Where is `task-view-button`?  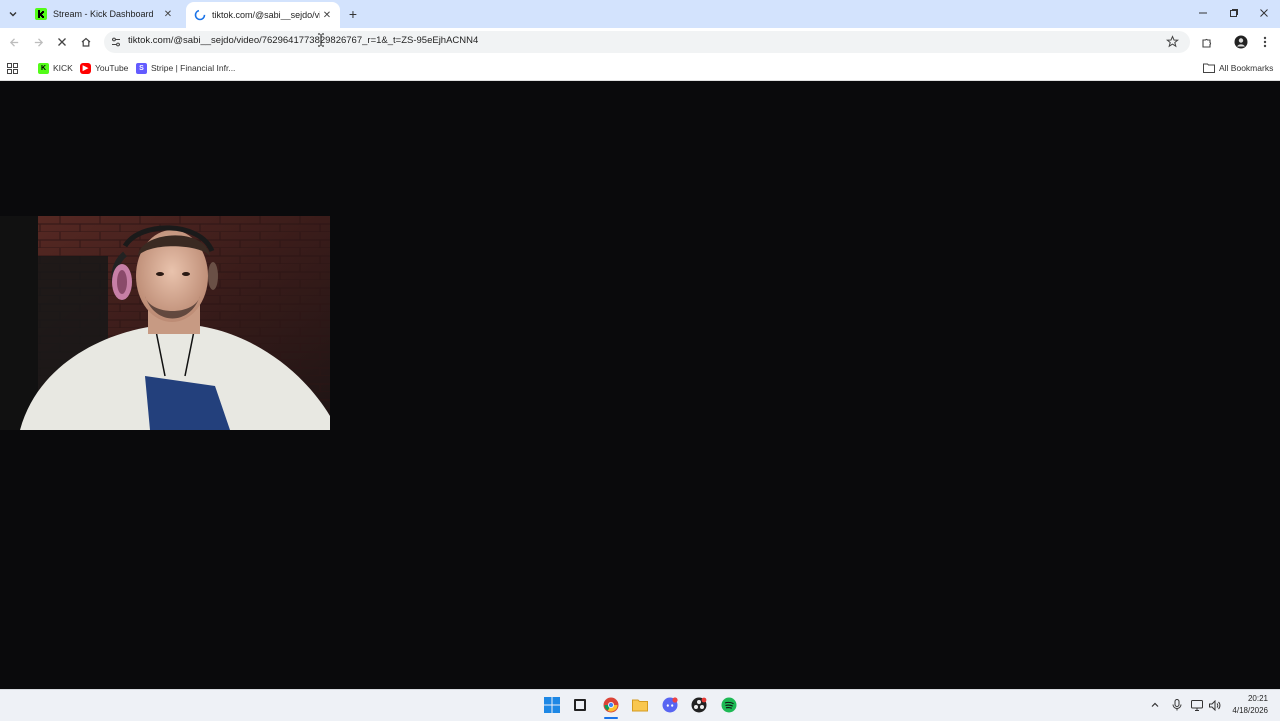 task-view-button is located at coordinates (580, 705).